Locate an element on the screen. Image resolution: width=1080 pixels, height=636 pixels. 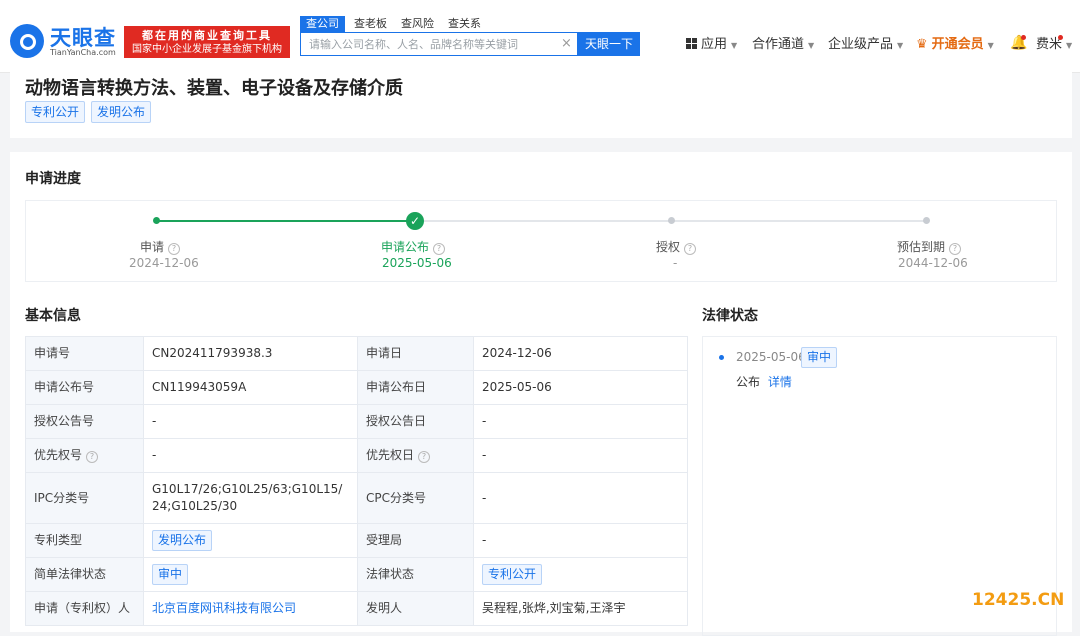
field-label: CPC分类号 is located at coordinates (415, 498).